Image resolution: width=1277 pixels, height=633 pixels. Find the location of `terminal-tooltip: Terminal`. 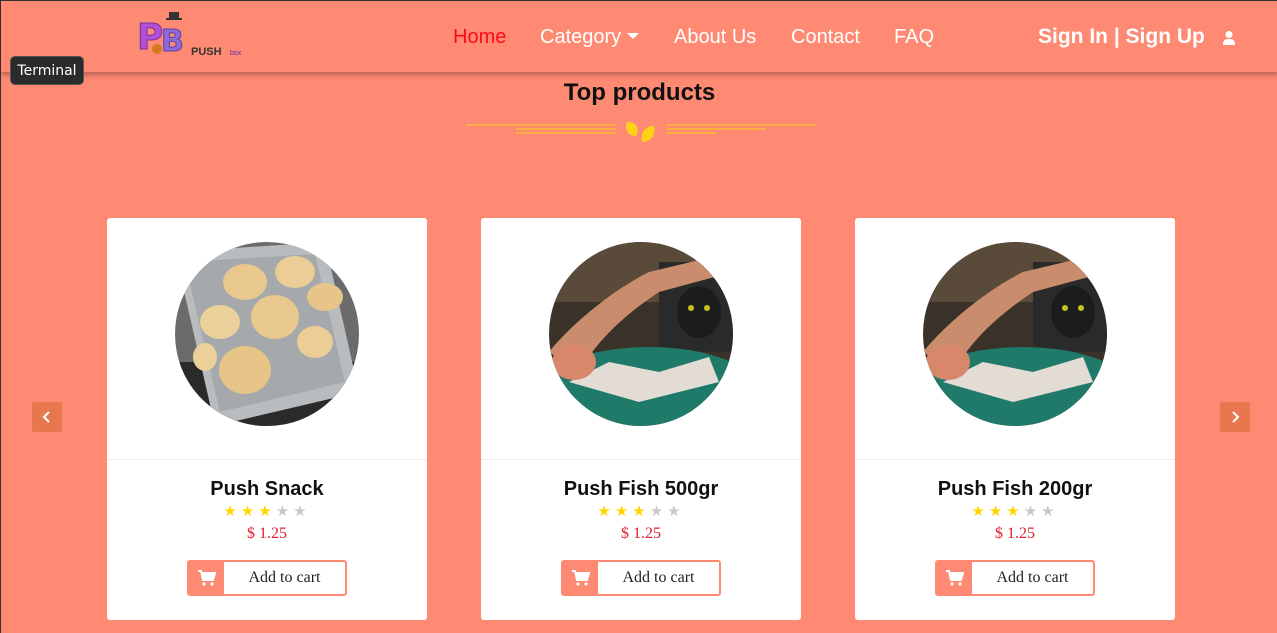

terminal-tooltip: Terminal is located at coordinates (47, 70).